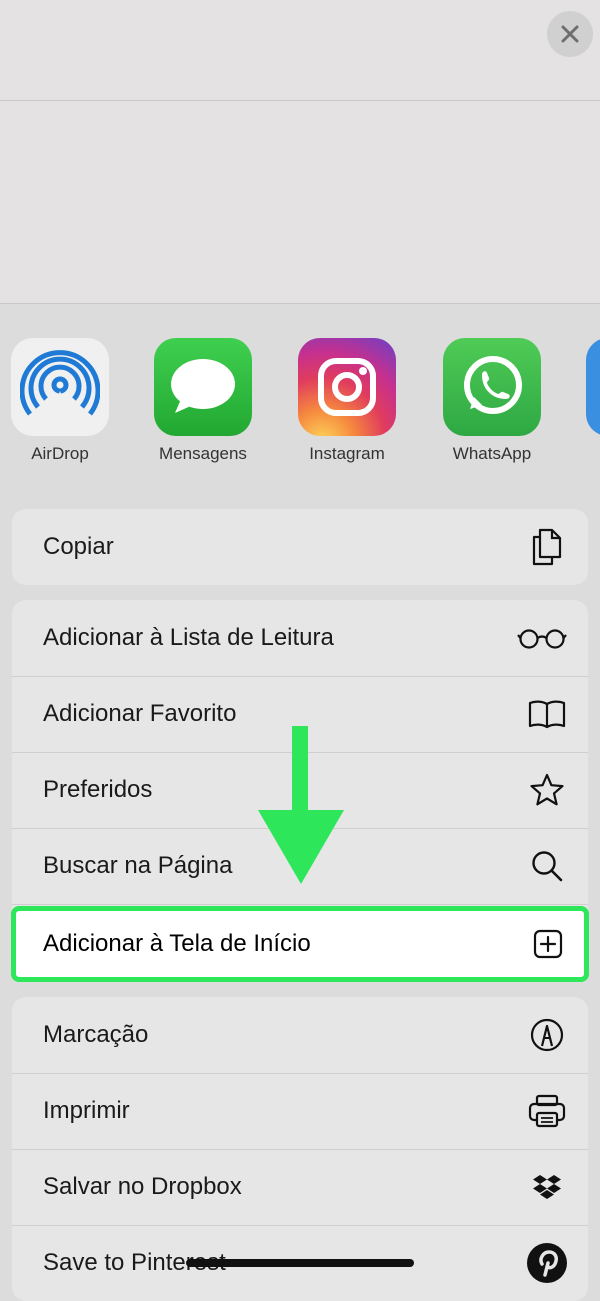  I want to click on action-label: Copiar, so click(78, 546).